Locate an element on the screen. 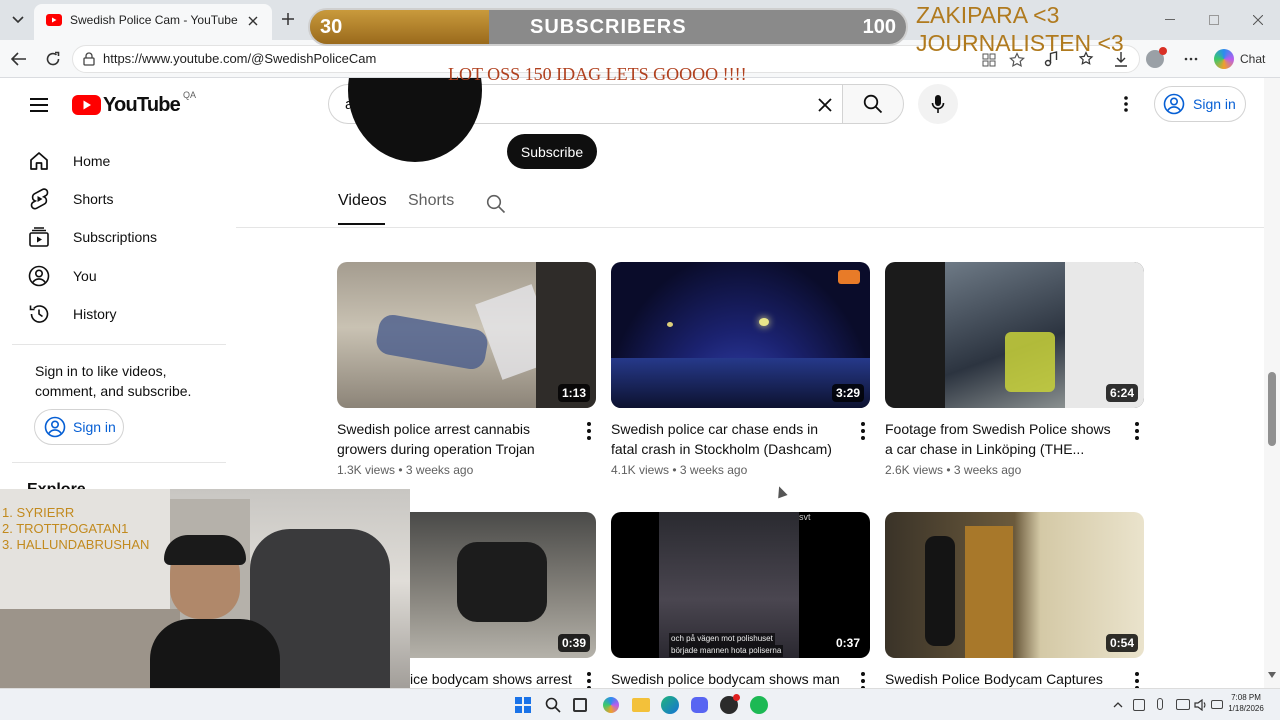 The height and width of the screenshot is (720, 1280). page-scrollbar-track is located at coordinates (1272, 383).